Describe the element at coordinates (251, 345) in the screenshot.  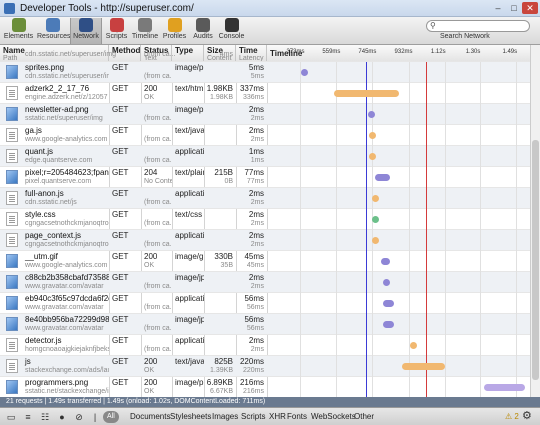
I see `cell-time: 2ms 2ms` at that location.